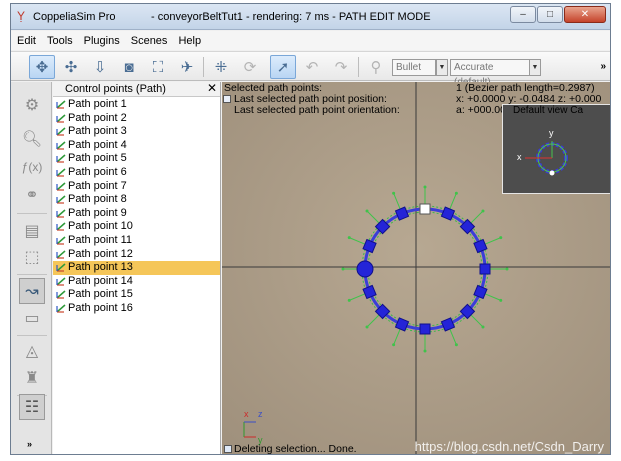 The image size is (621, 461). I want to click on list-item-label: Path point 13, so click(100, 267).